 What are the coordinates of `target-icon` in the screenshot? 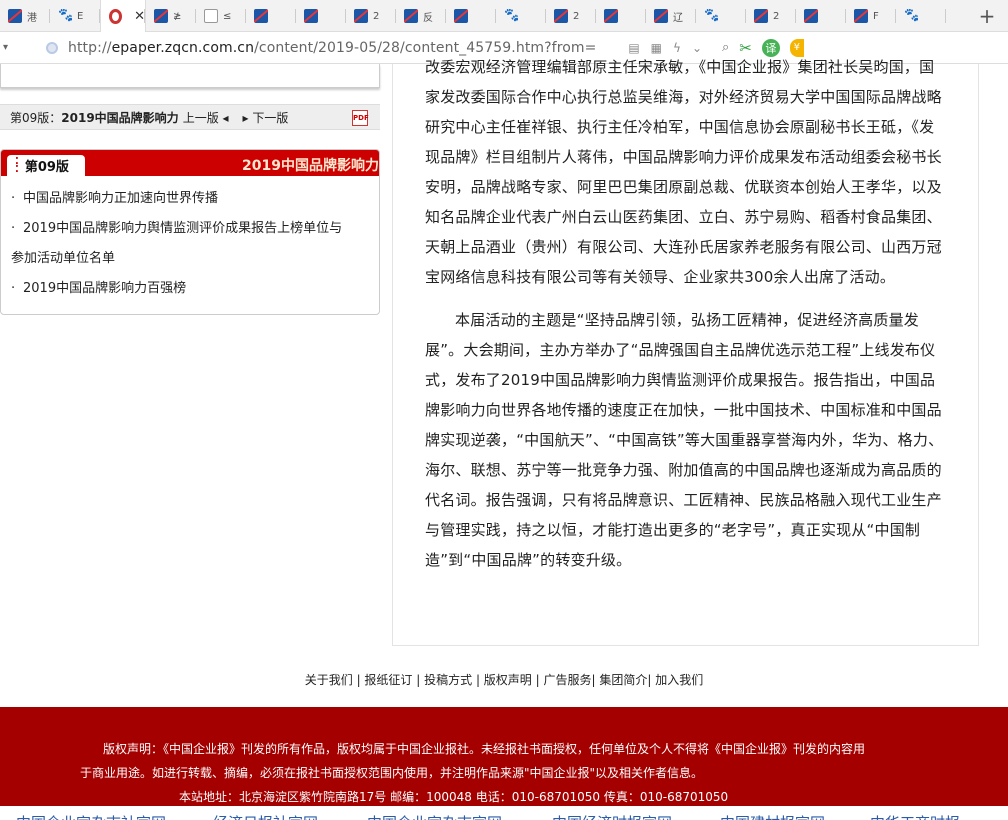 It's located at (116, 16).